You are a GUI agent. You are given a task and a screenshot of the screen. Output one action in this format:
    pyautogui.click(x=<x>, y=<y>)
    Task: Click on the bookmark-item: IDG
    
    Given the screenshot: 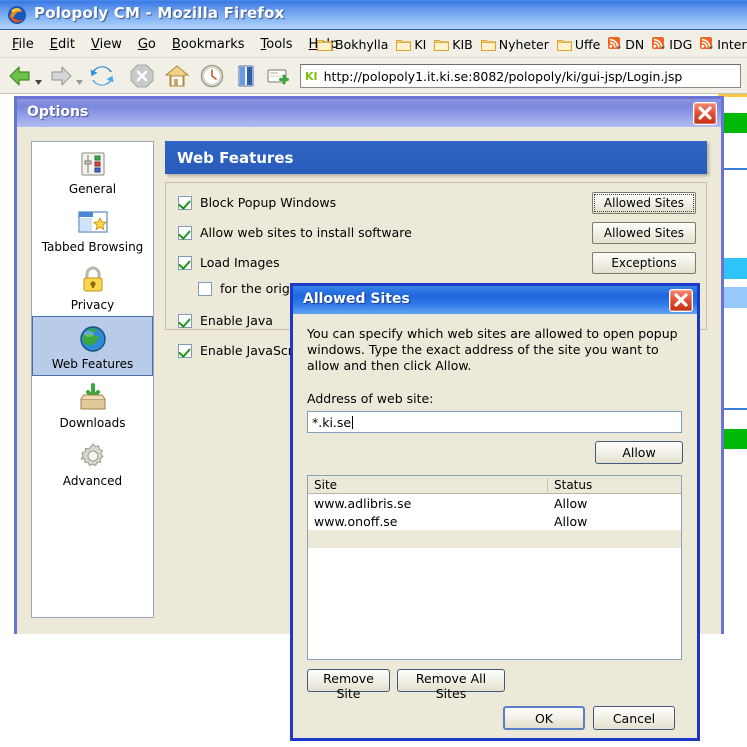 What is the action you would take?
    pyautogui.click(x=672, y=44)
    